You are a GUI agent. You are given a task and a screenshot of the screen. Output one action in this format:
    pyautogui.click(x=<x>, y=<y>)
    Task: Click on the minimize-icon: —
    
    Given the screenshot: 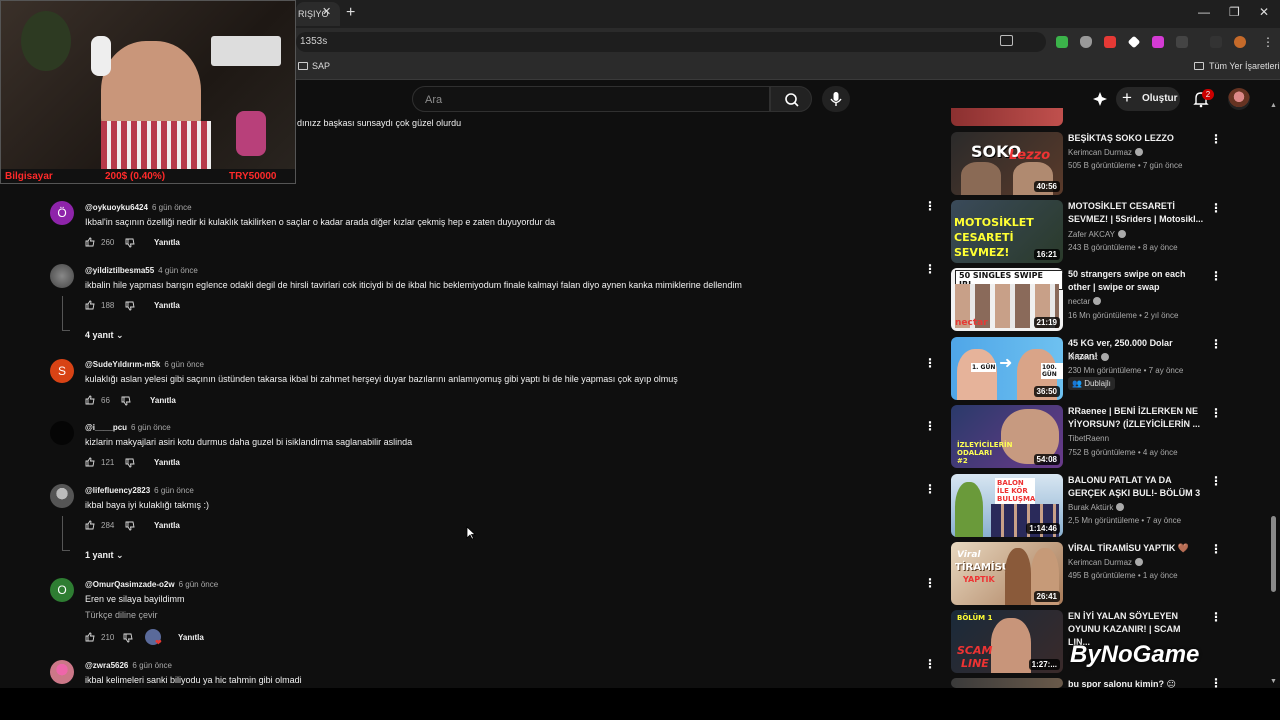 What is the action you would take?
    pyautogui.click(x=1204, y=12)
    